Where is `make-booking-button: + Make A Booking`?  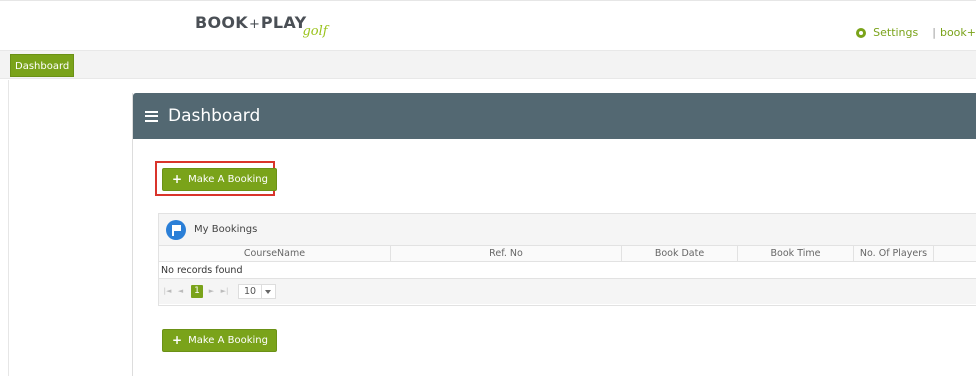
make-booking-button: + Make A Booking is located at coordinates (219, 179).